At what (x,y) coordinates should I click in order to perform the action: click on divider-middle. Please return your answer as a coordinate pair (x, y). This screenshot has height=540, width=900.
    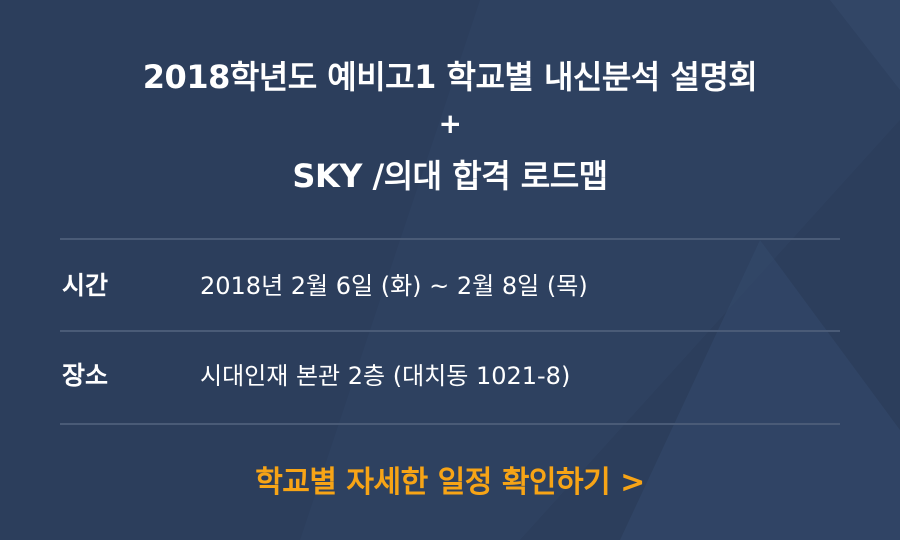
    Looking at the image, I should click on (450, 331).